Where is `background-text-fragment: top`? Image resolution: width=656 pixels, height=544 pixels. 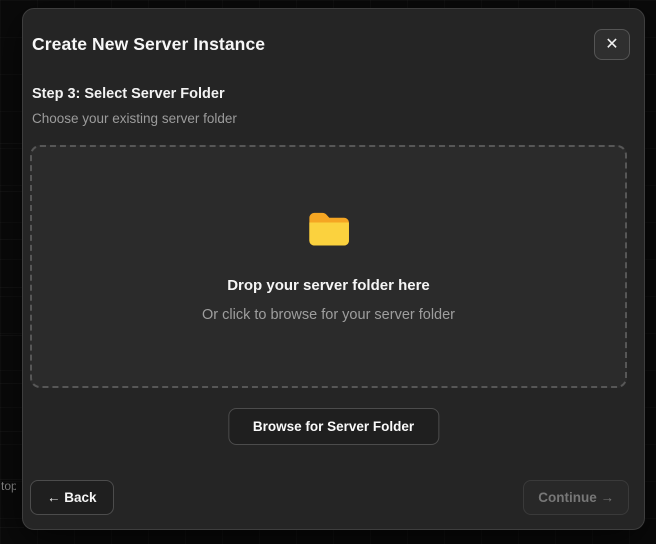
background-text-fragment: top is located at coordinates (8, 486).